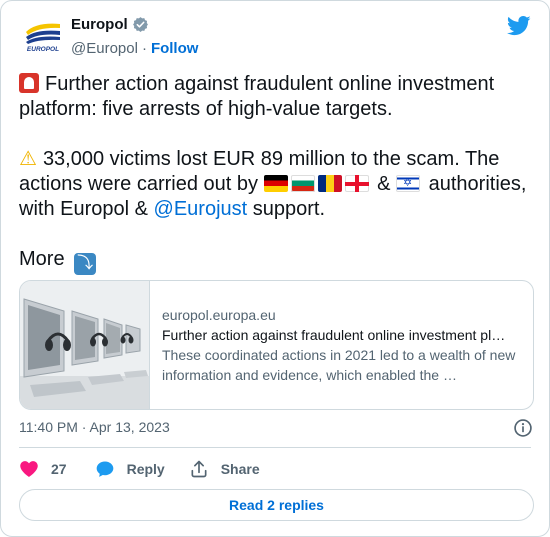  What do you see at coordinates (302, 183) in the screenshot?
I see `bulgaria-flag-icon` at bounding box center [302, 183].